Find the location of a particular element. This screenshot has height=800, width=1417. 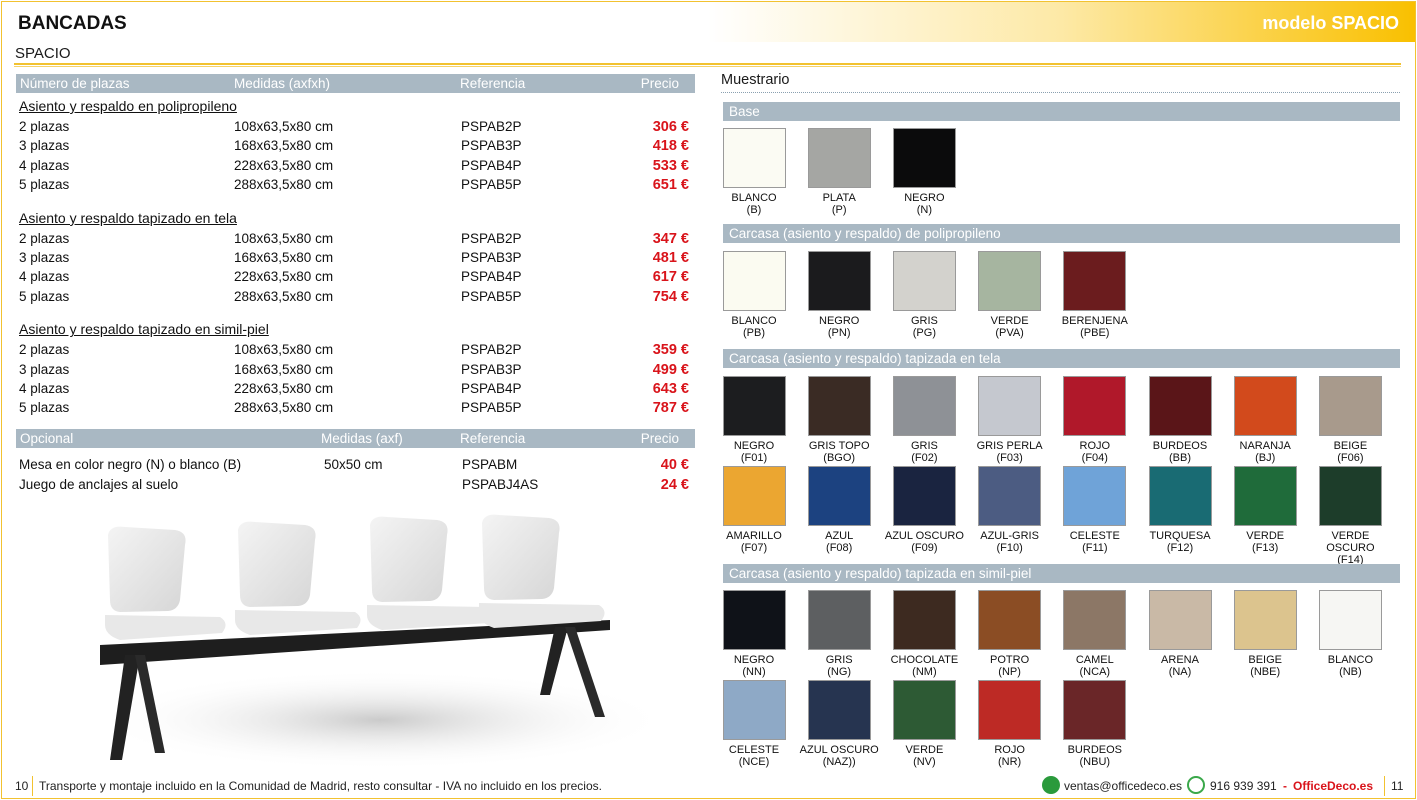

swatch: AZUL (F08) is located at coordinates (839, 510).